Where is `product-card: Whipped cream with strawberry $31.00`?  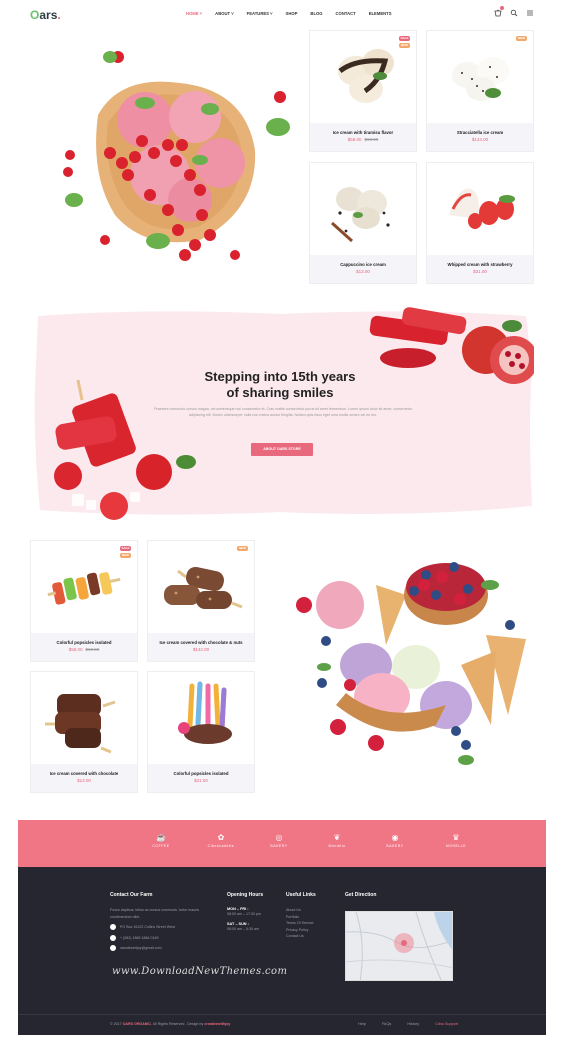 product-card: Whipped cream with strawberry $31.00 is located at coordinates (480, 223).